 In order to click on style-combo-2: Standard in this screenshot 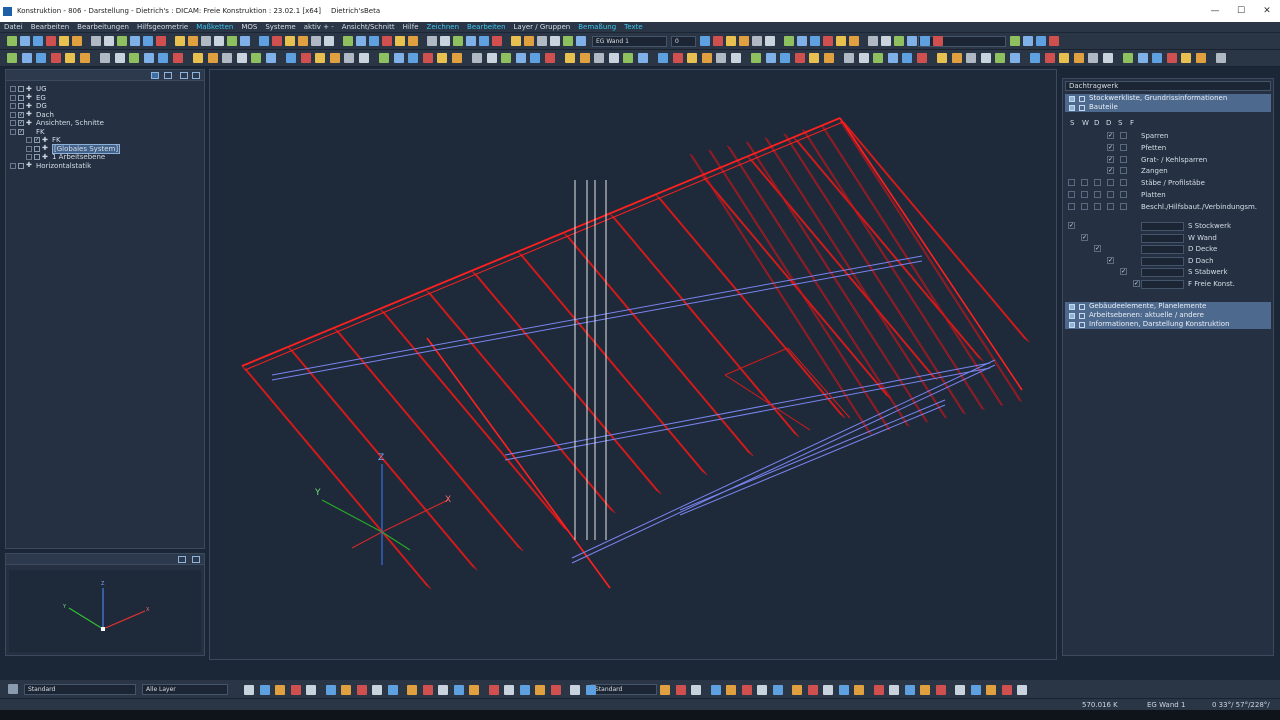, I will do `click(624, 689)`.